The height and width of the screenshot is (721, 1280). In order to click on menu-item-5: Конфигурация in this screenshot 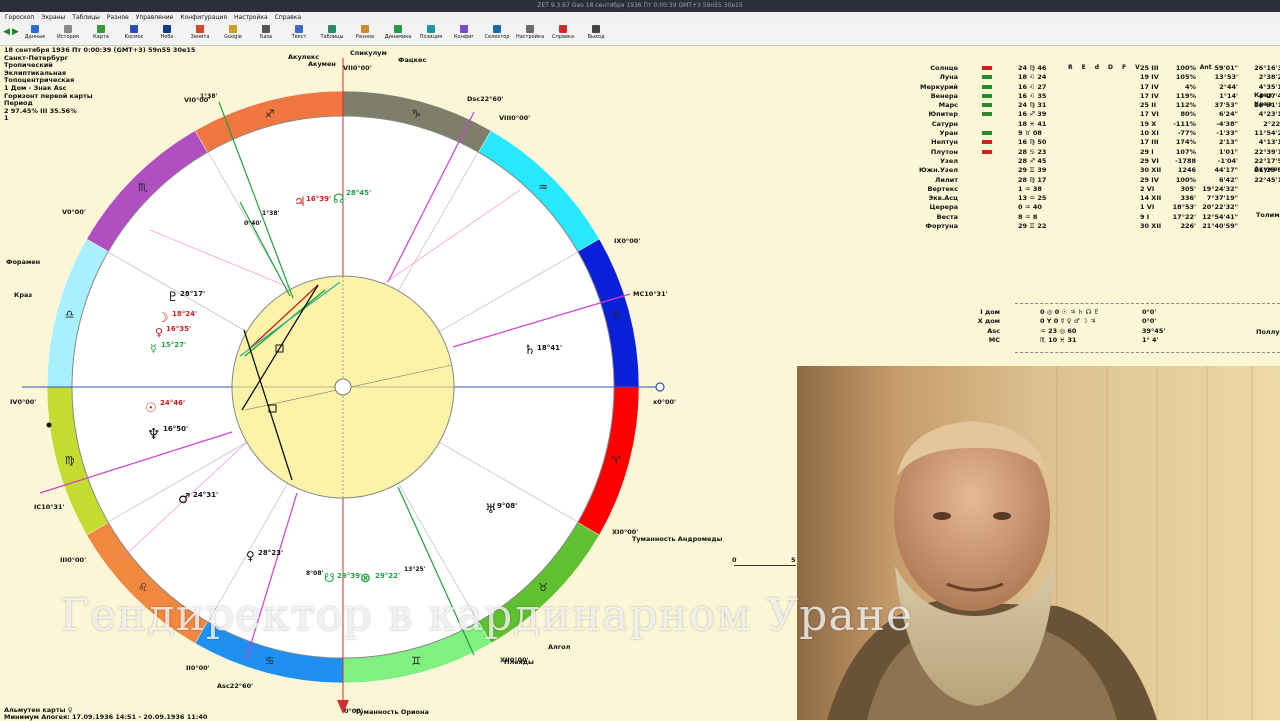, I will do `click(203, 17)`.